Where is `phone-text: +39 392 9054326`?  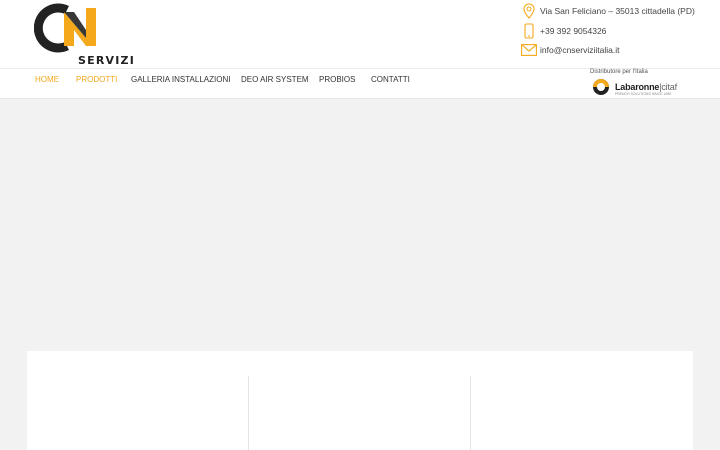 phone-text: +39 392 9054326 is located at coordinates (573, 31).